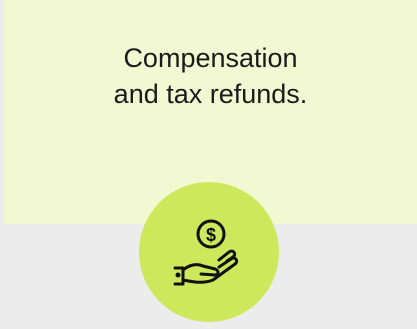 The width and height of the screenshot is (417, 329). What do you see at coordinates (200, 270) in the screenshot?
I see `hand-palm` at bounding box center [200, 270].